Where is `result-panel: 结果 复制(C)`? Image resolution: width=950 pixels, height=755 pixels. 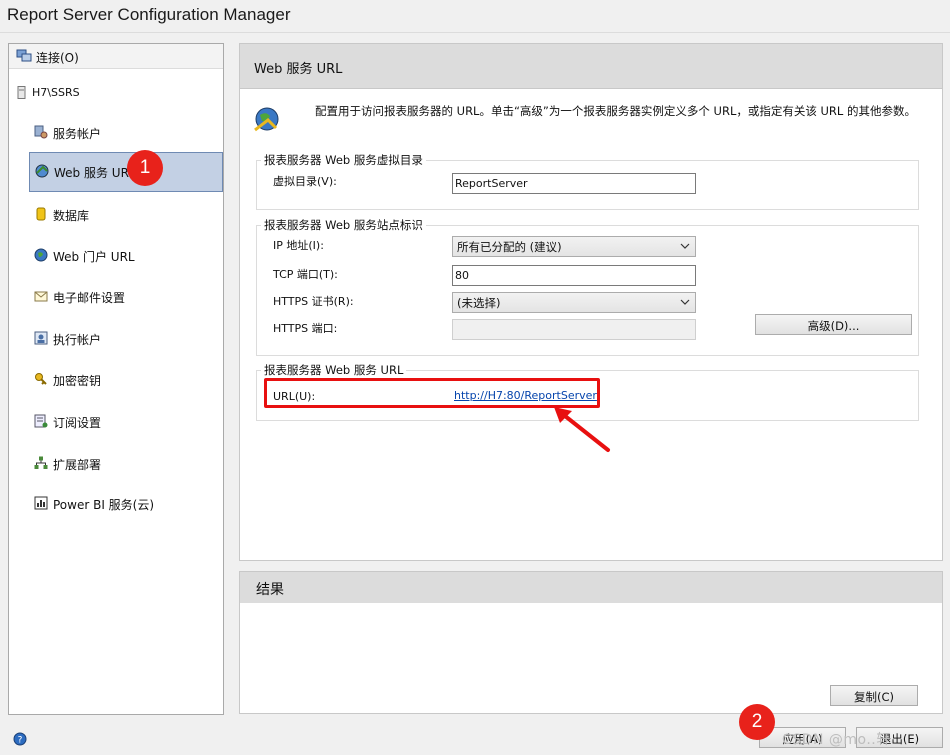
result-panel: 结果 复制(C) is located at coordinates (591, 642).